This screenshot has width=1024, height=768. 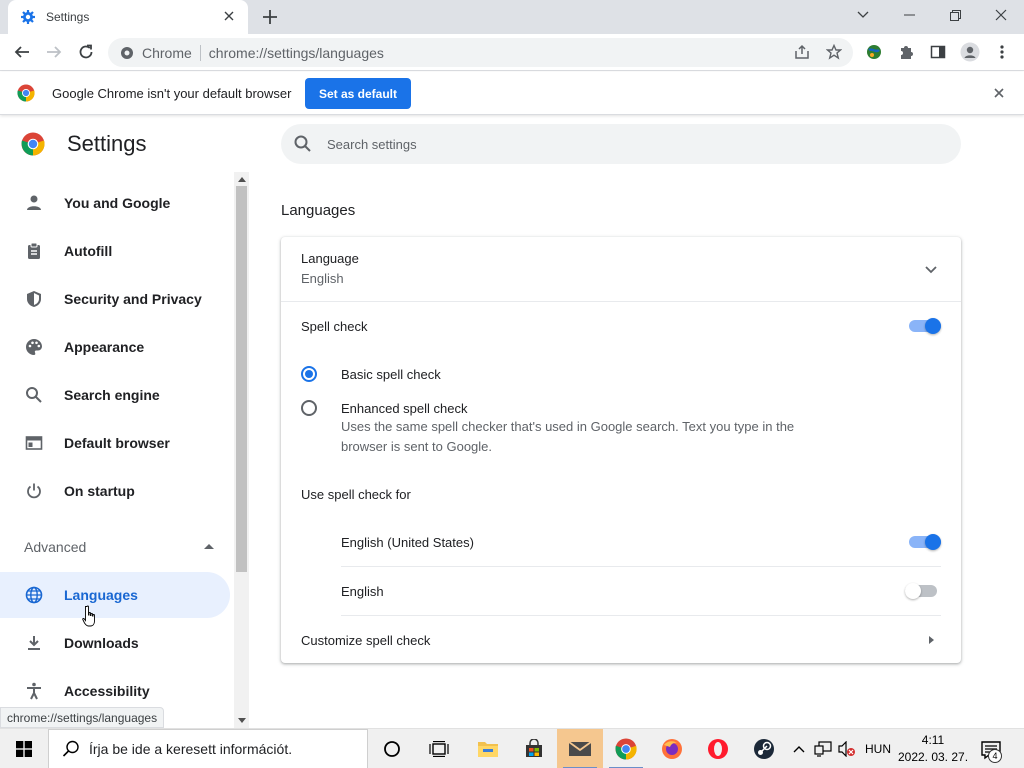 I want to click on caret-up-icon, so click(x=209, y=546).